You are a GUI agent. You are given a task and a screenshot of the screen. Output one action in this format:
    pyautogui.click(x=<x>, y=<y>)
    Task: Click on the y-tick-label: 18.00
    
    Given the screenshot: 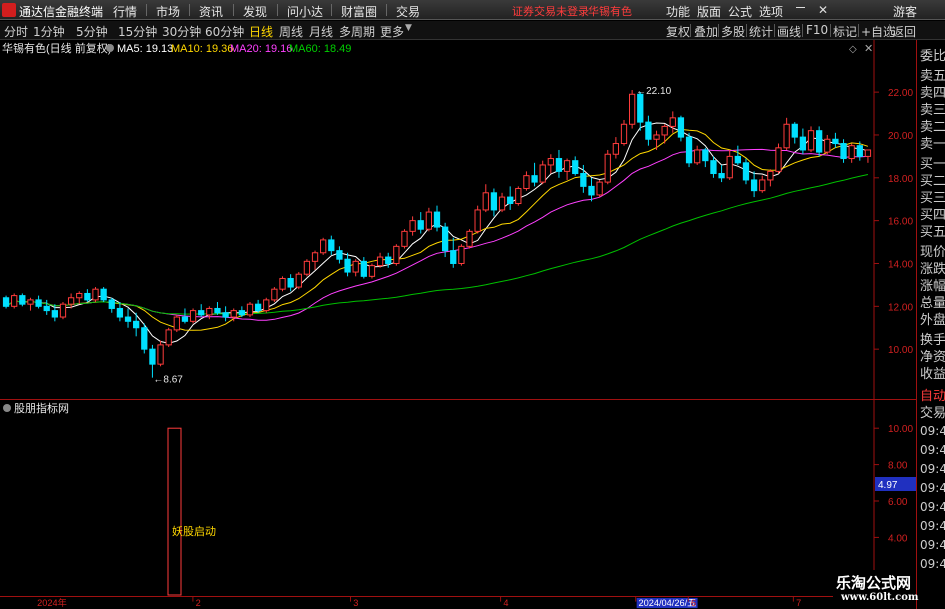 What is the action you would take?
    pyautogui.click(x=900, y=179)
    